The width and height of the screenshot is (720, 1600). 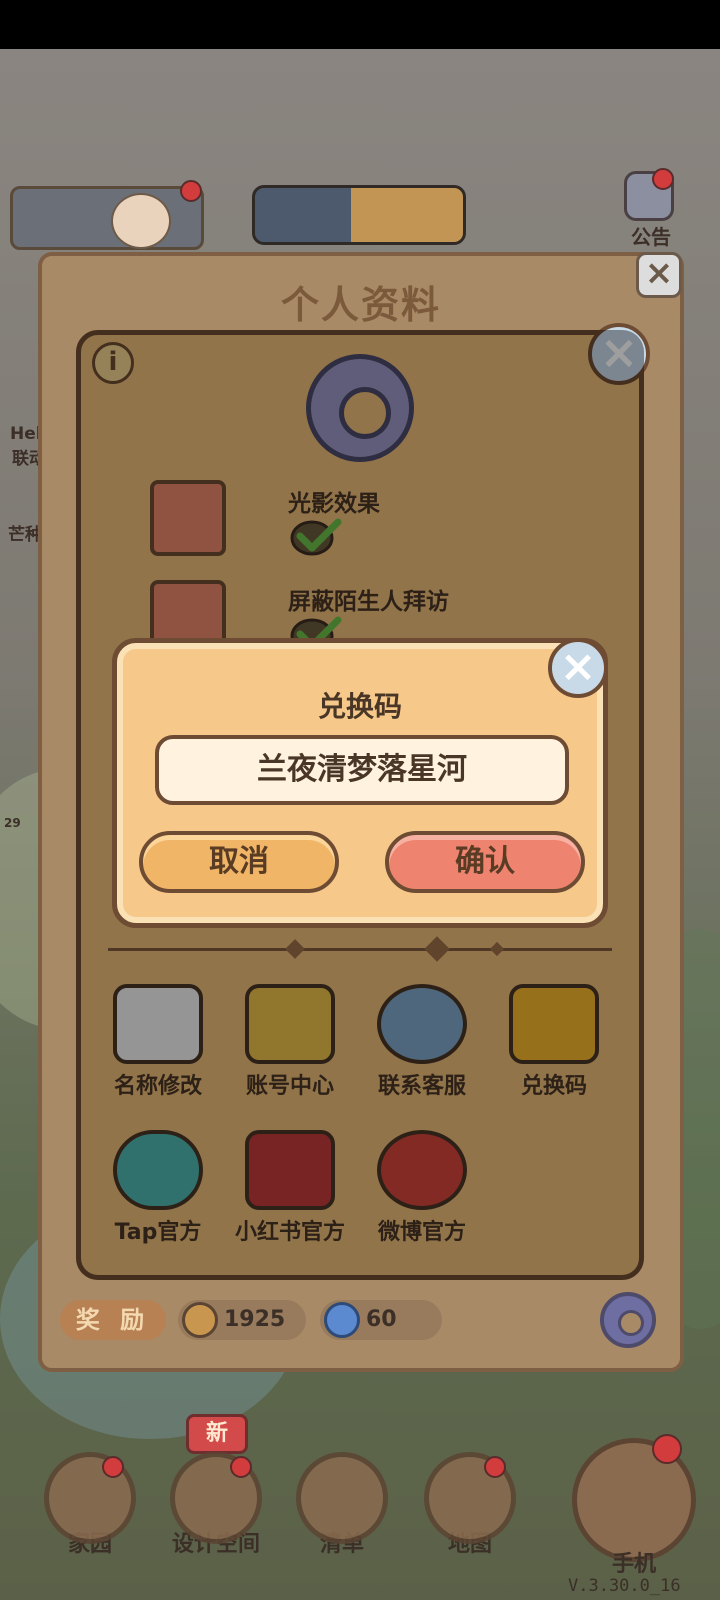 What do you see at coordinates (659, 275) in the screenshot?
I see `profile-close-button: ×` at bounding box center [659, 275].